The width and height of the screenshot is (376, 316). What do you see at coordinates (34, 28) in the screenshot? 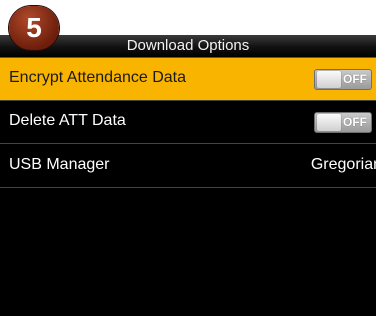
I see `step-number-badge: 5` at bounding box center [34, 28].